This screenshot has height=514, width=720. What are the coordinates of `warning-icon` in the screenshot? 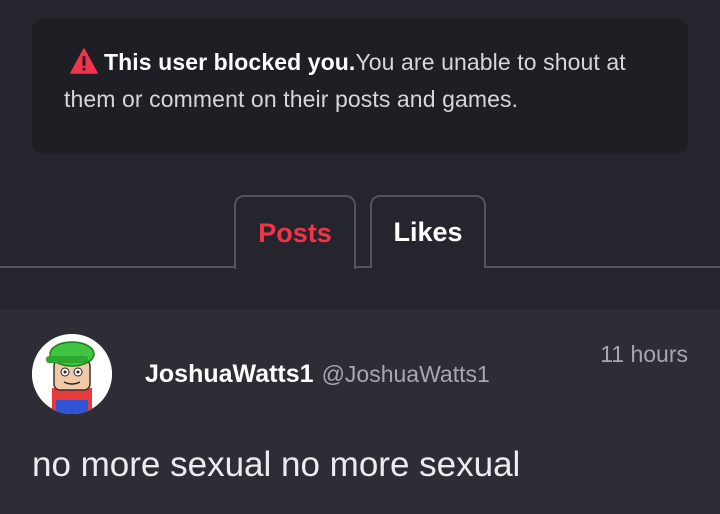 It's located at (84, 61).